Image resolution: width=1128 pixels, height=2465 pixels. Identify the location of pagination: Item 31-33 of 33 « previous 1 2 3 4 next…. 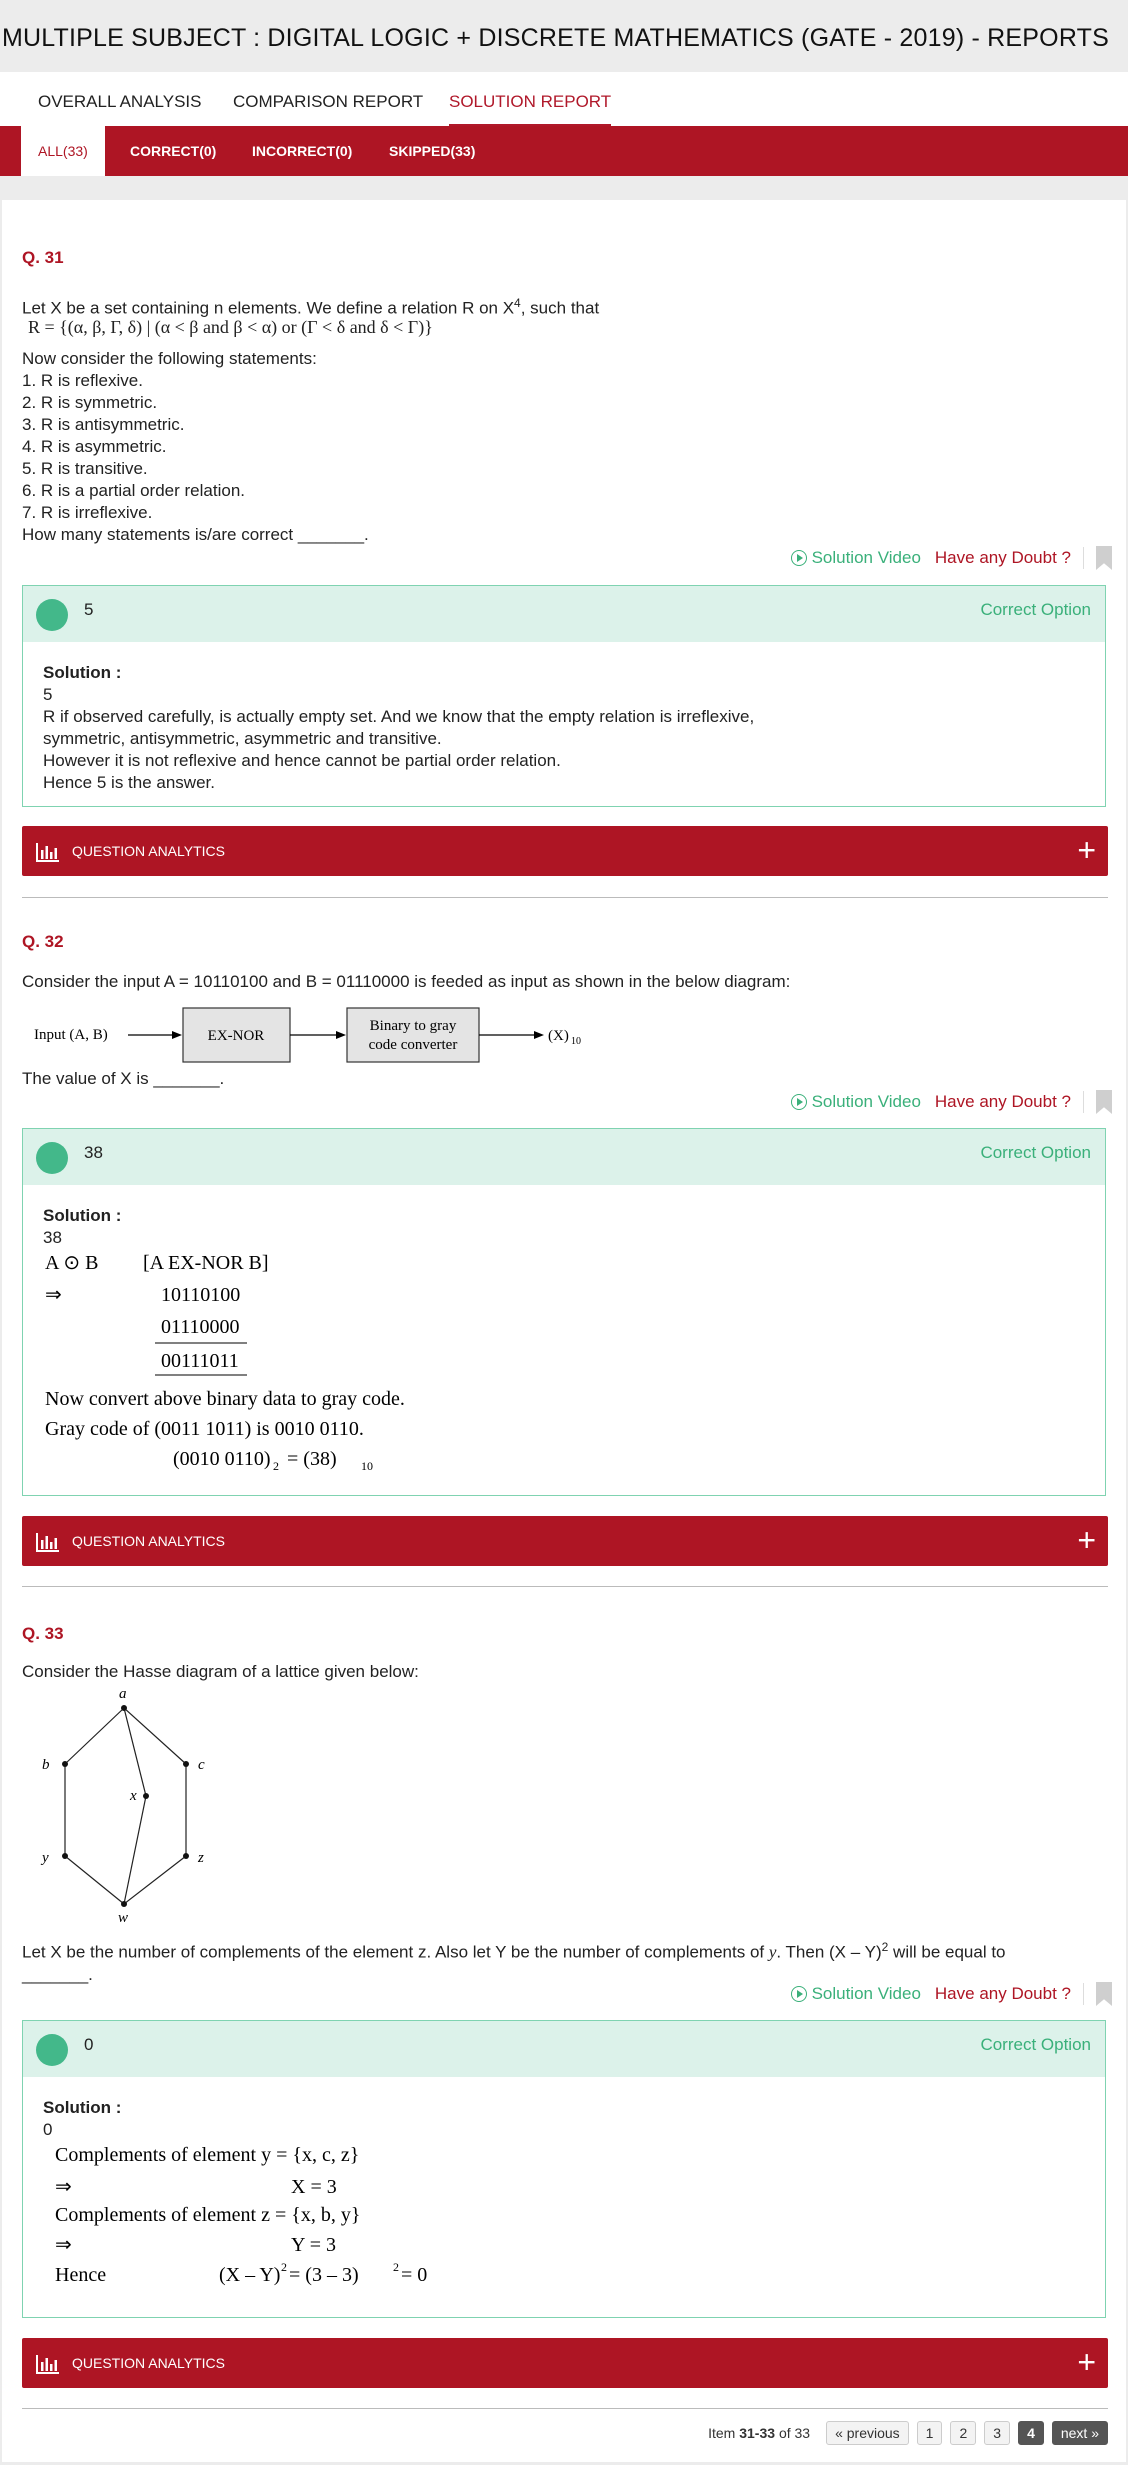
(908, 2433).